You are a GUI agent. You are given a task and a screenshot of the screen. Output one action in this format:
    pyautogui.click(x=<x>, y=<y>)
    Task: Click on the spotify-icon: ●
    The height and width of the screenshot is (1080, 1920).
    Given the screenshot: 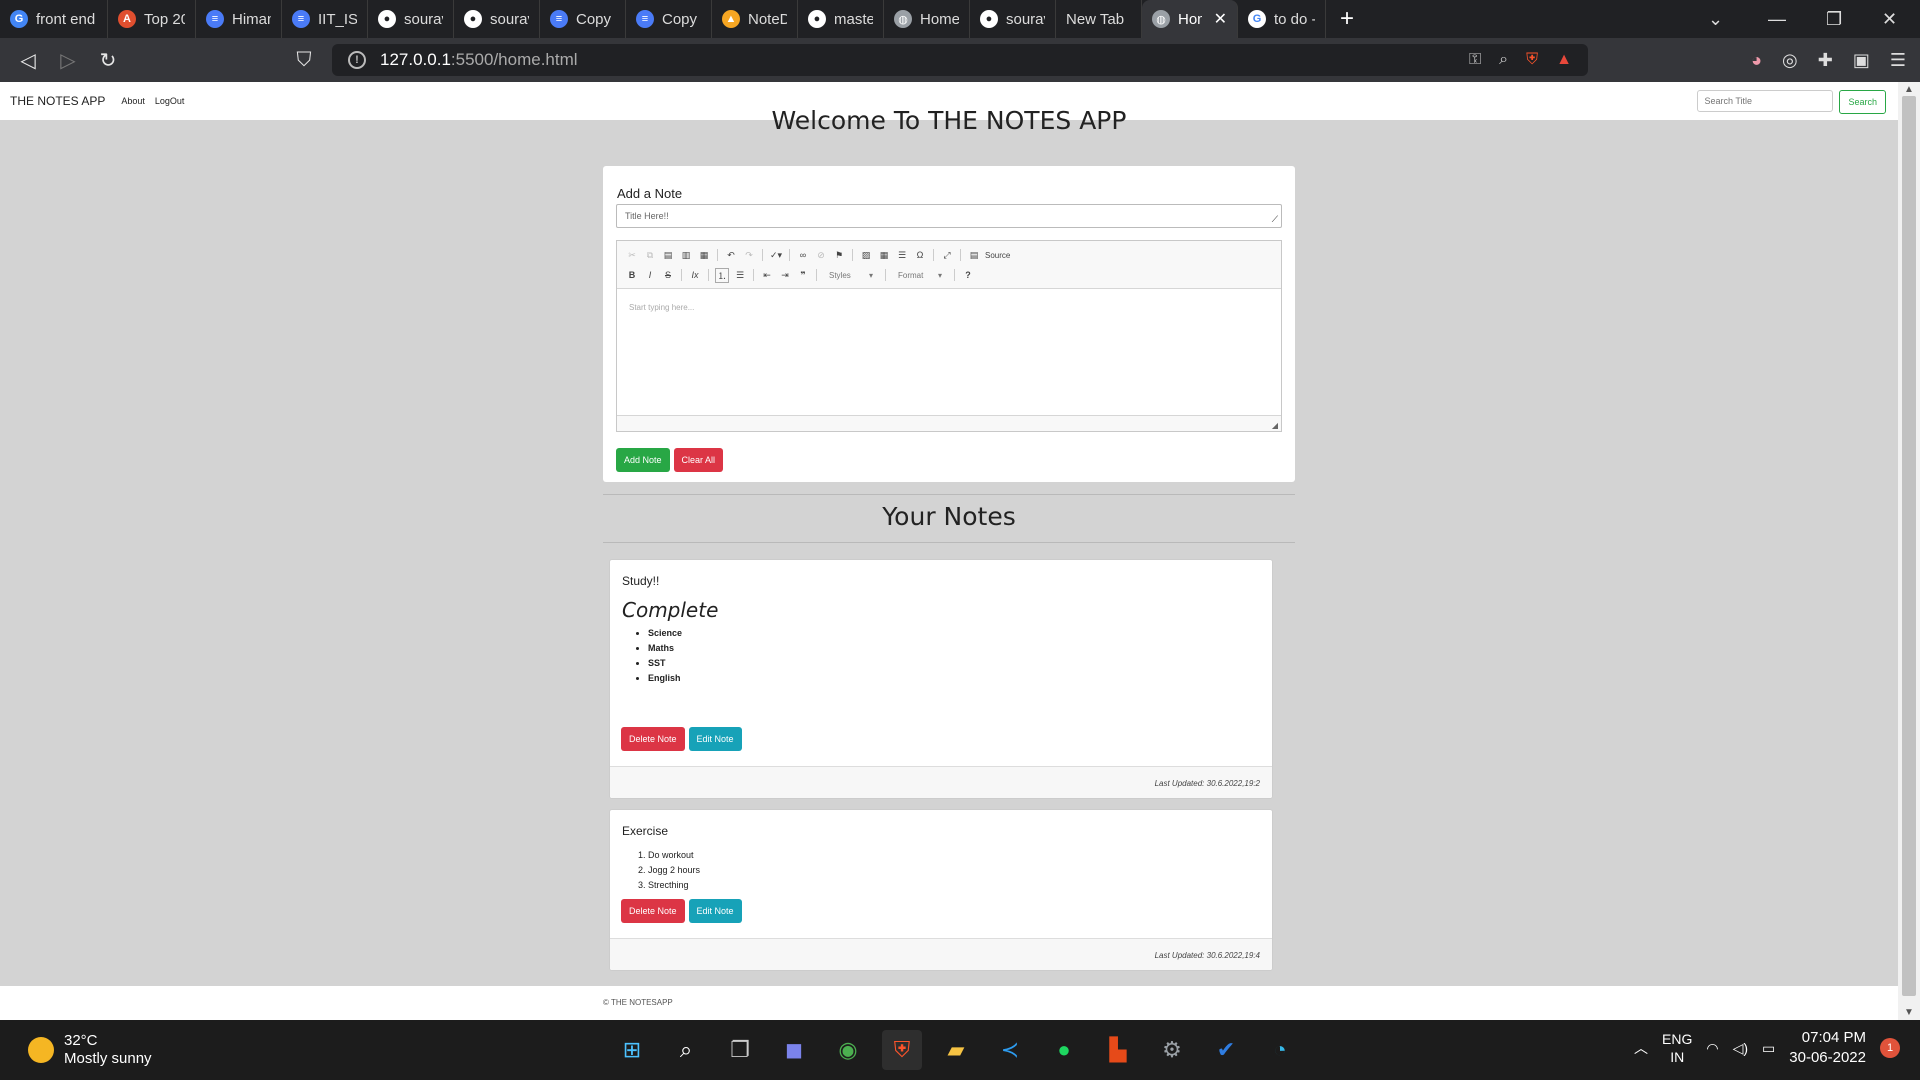 What is the action you would take?
    pyautogui.click(x=1064, y=1050)
    